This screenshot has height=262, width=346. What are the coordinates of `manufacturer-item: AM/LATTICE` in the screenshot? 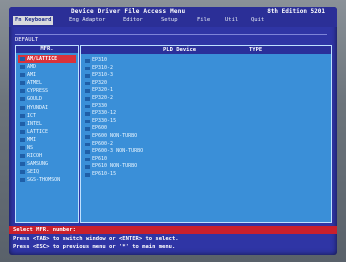 It's located at (47, 59).